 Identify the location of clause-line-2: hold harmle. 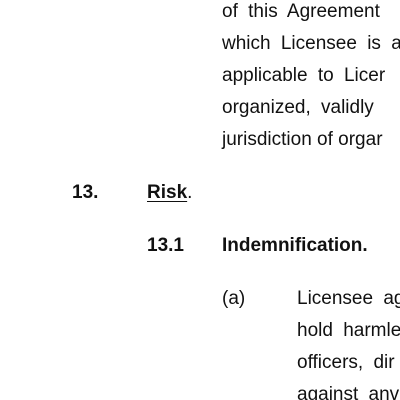
(348, 330).